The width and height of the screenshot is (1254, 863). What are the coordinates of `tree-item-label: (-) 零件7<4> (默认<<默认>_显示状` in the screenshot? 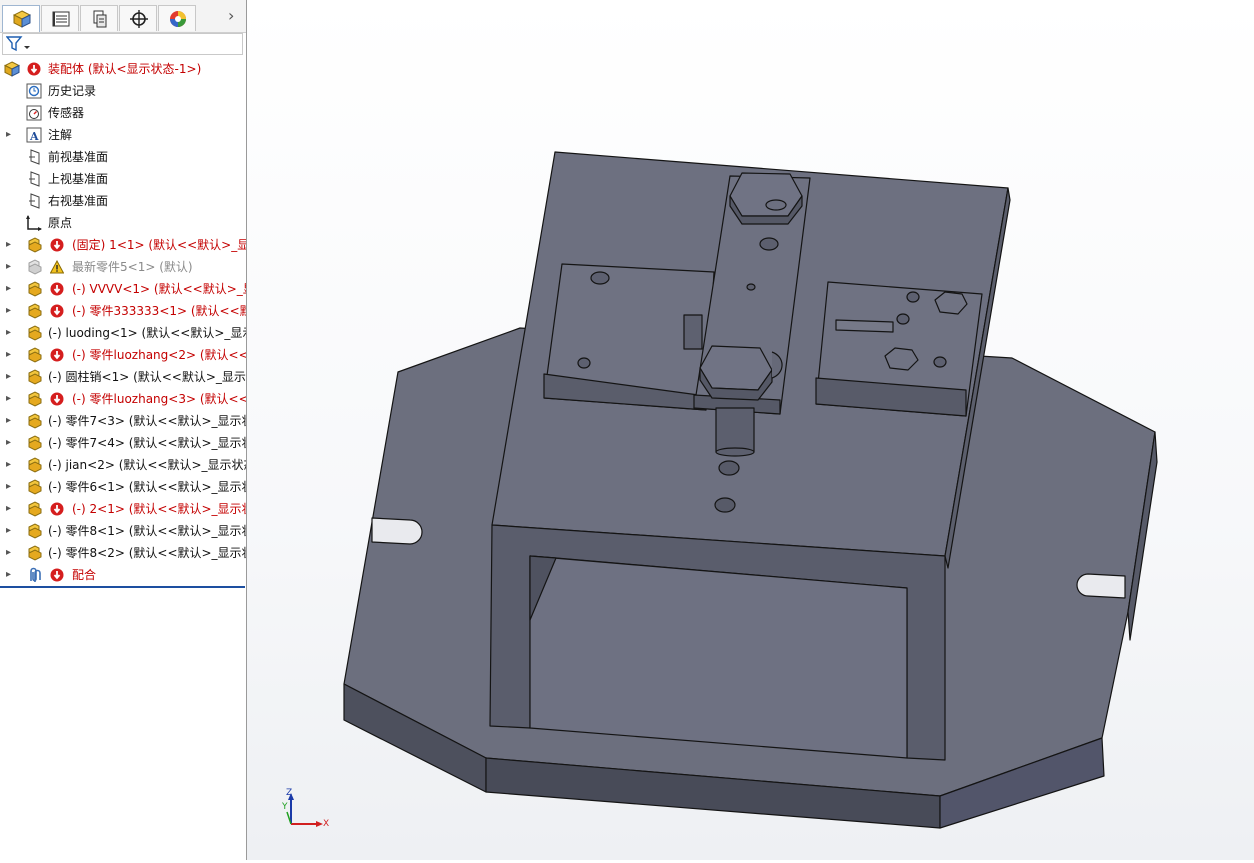 It's located at (147, 443).